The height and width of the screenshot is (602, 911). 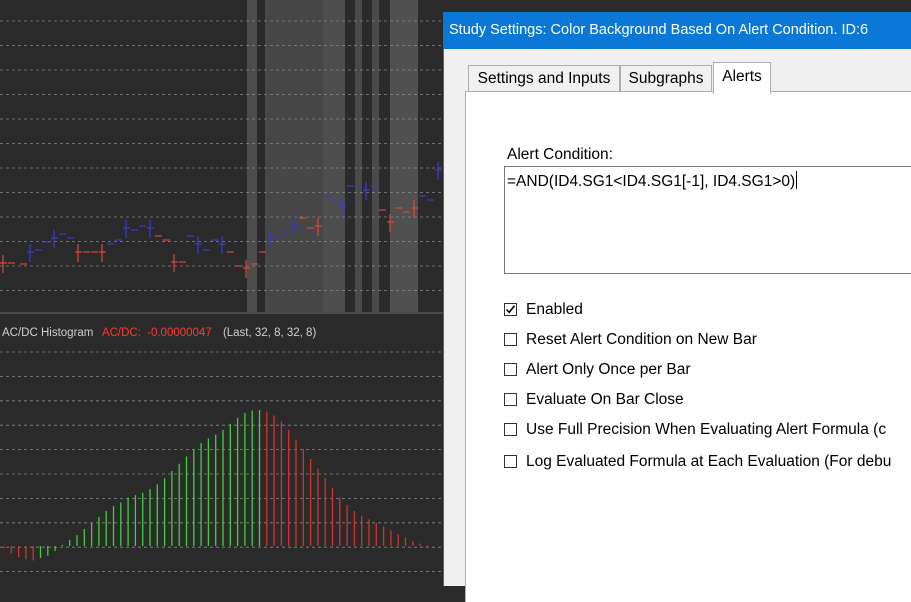 I want to click on alert-once-checkbox, so click(x=510, y=369).